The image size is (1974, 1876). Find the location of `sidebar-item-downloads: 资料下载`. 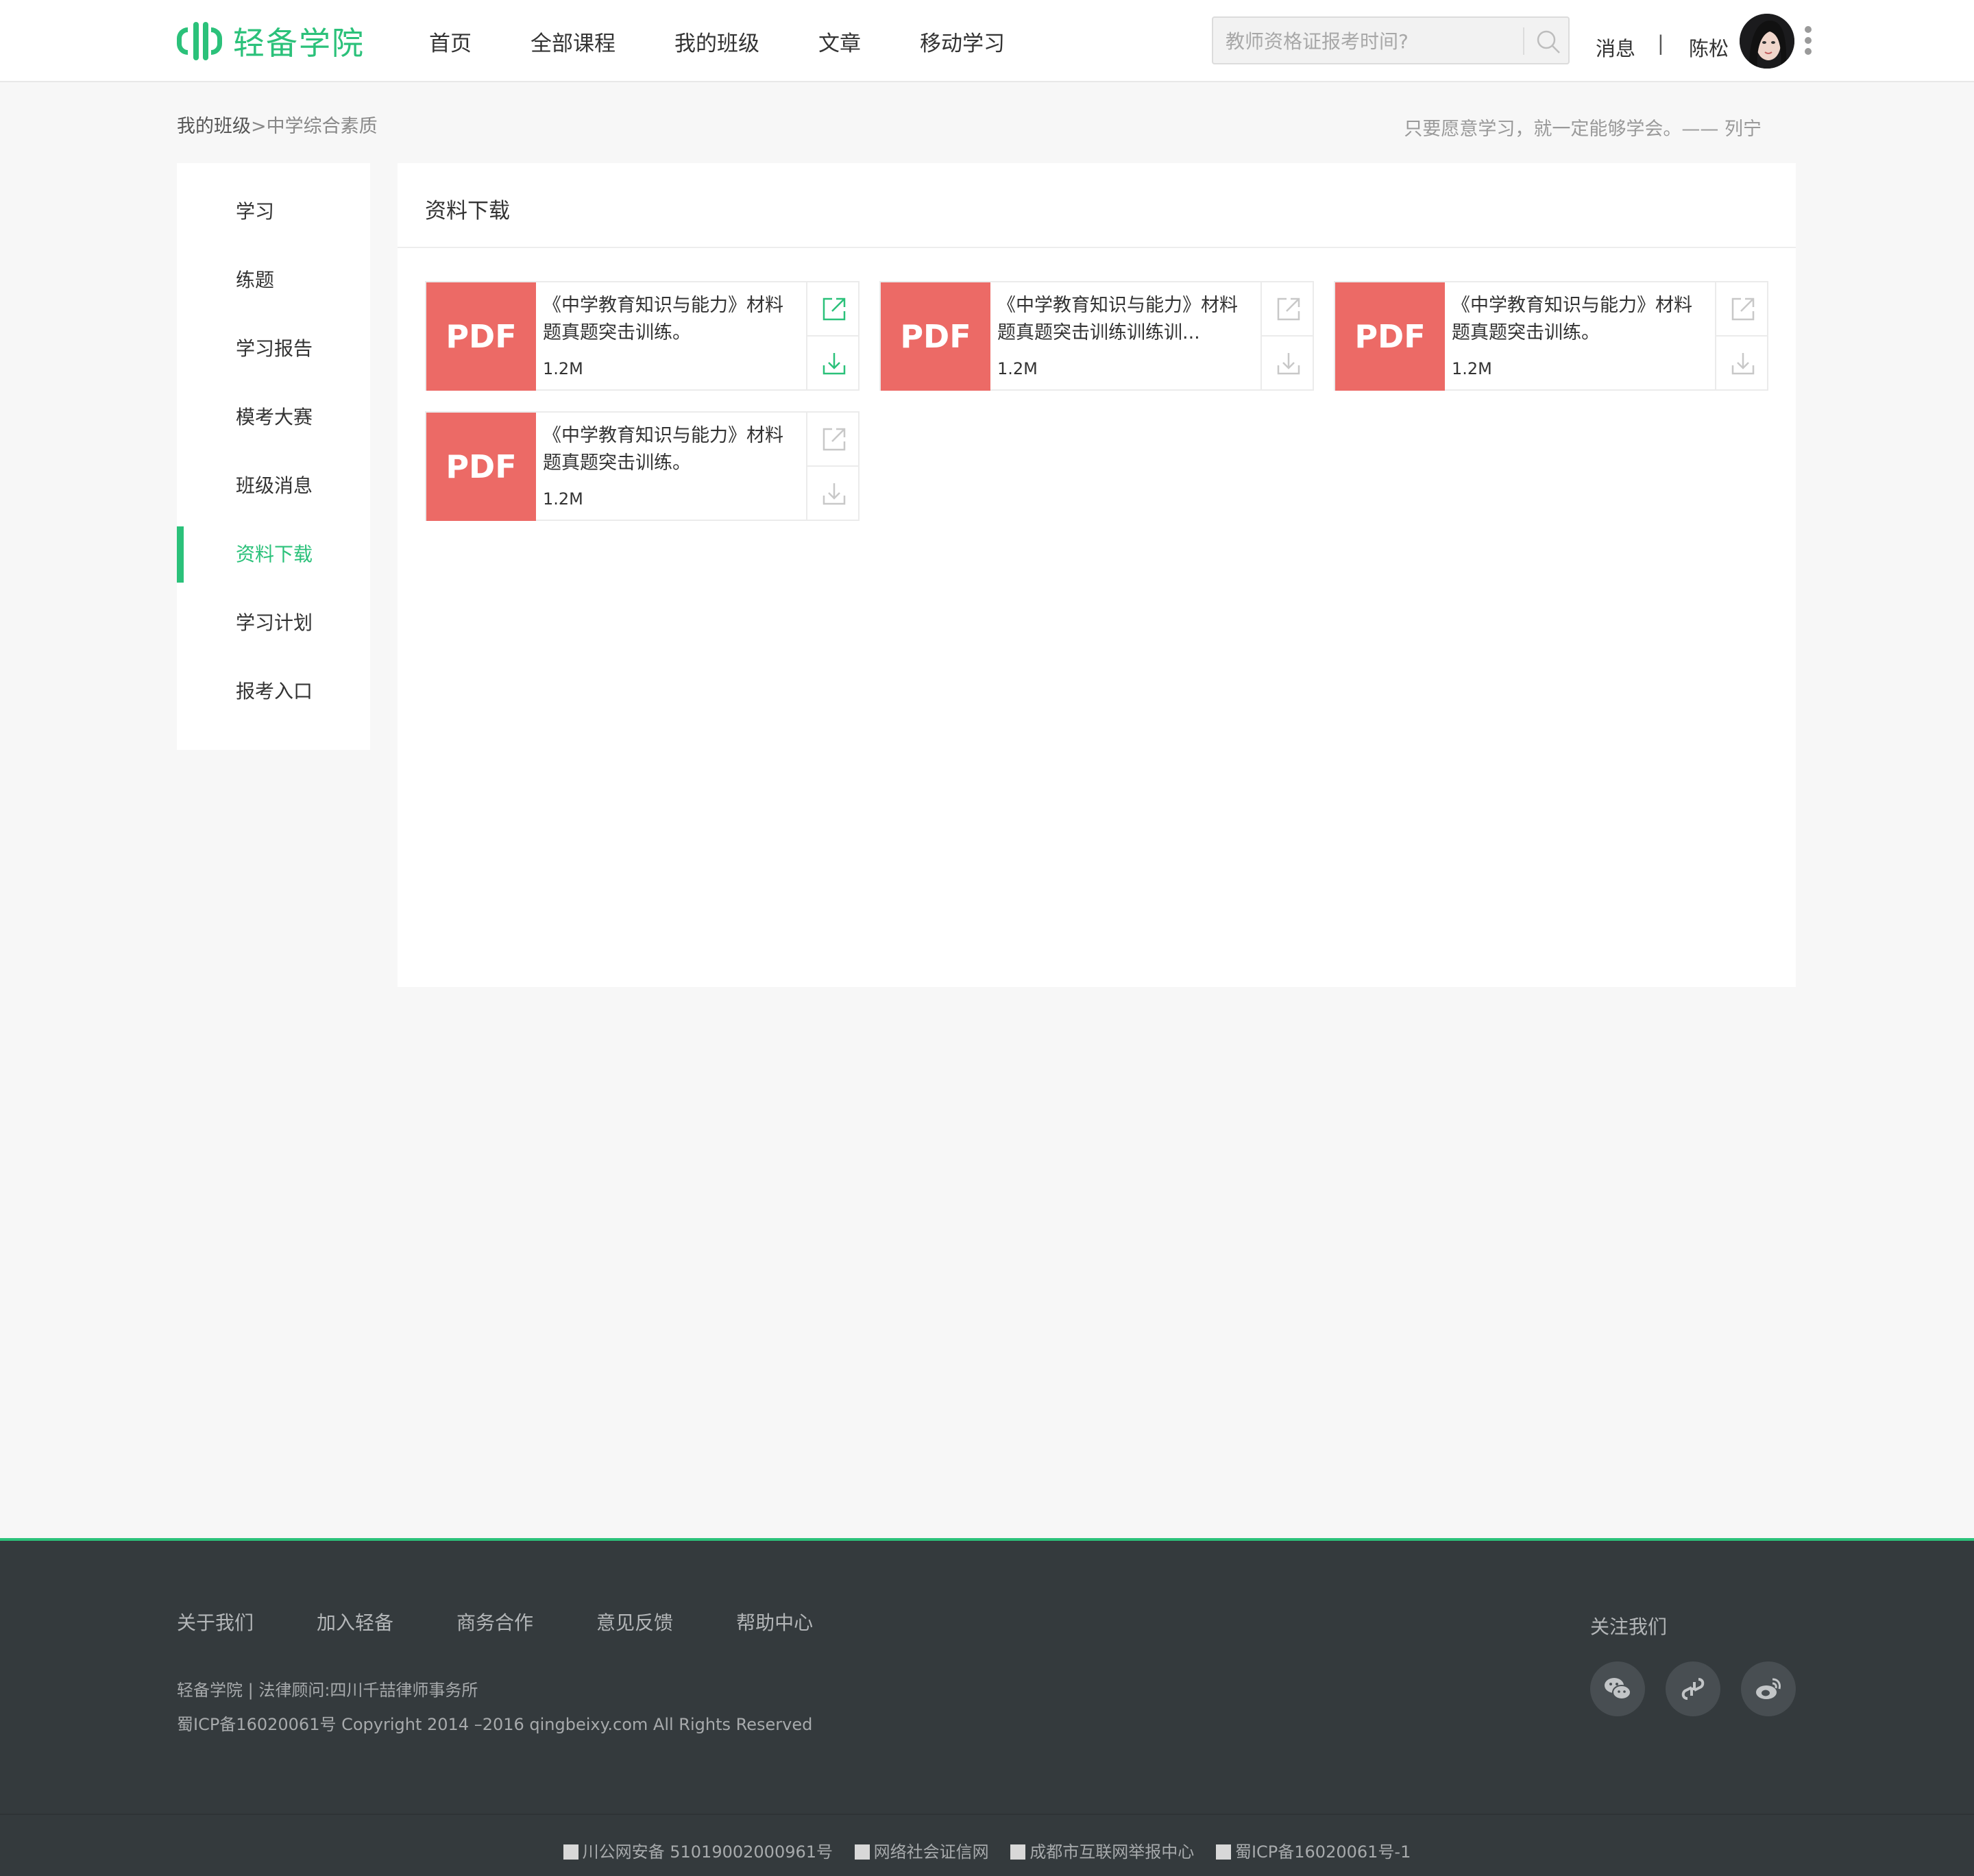

sidebar-item-downloads: 资料下载 is located at coordinates (273, 554).